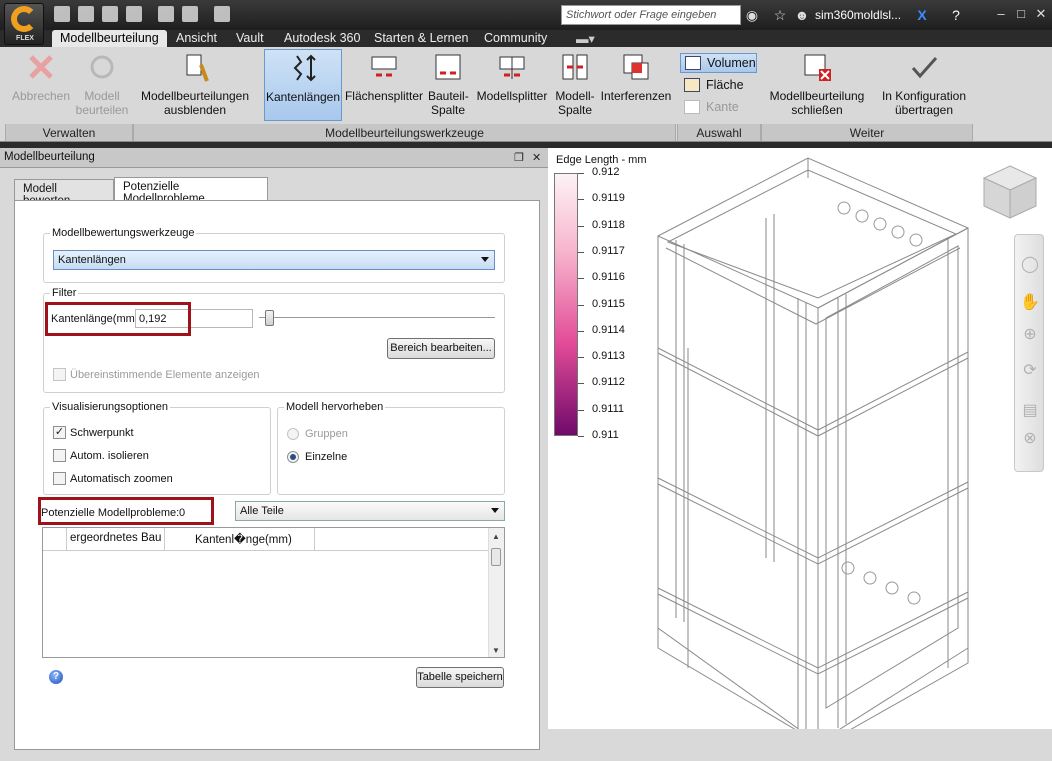 The image size is (1052, 761). What do you see at coordinates (59, 374) in the screenshot?
I see `matching-checkbox` at bounding box center [59, 374].